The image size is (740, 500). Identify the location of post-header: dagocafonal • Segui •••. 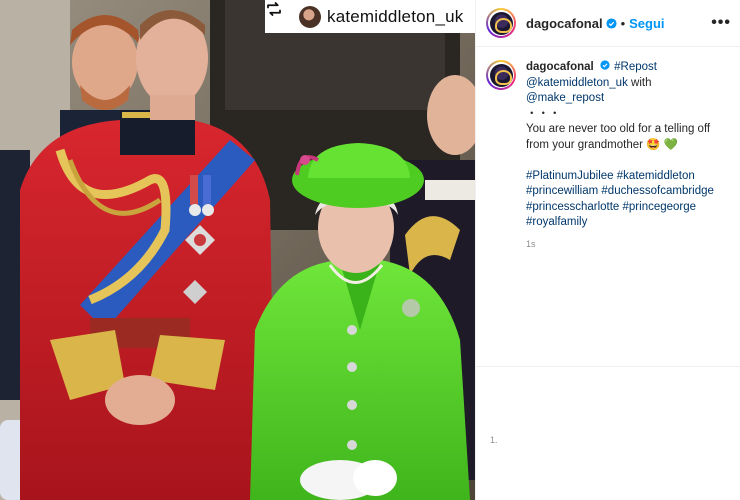
(608, 23).